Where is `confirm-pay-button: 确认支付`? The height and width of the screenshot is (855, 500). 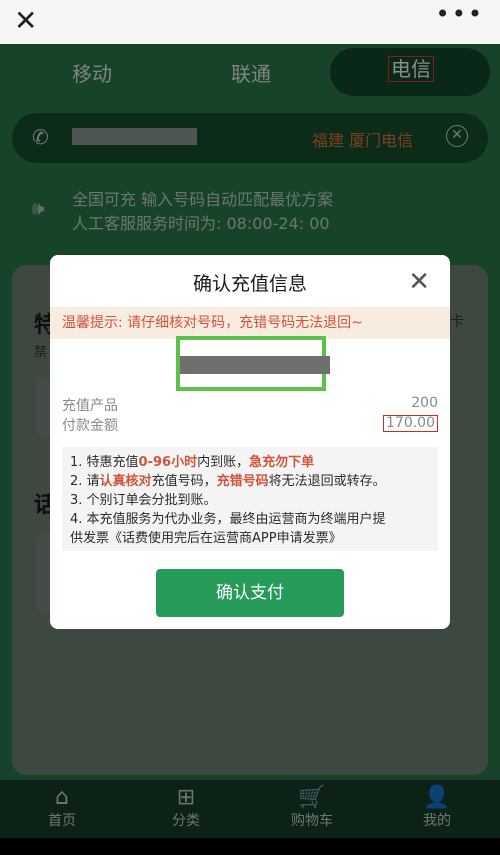 confirm-pay-button: 确认支付 is located at coordinates (250, 593).